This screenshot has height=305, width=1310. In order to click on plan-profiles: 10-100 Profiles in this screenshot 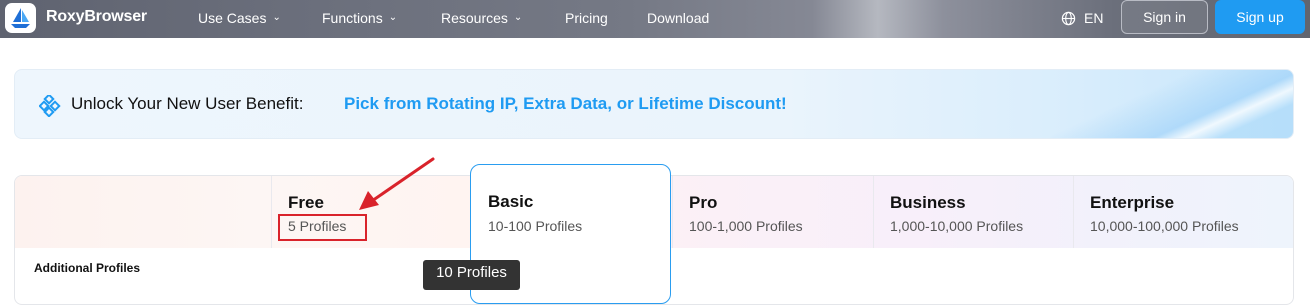, I will do `click(535, 226)`.